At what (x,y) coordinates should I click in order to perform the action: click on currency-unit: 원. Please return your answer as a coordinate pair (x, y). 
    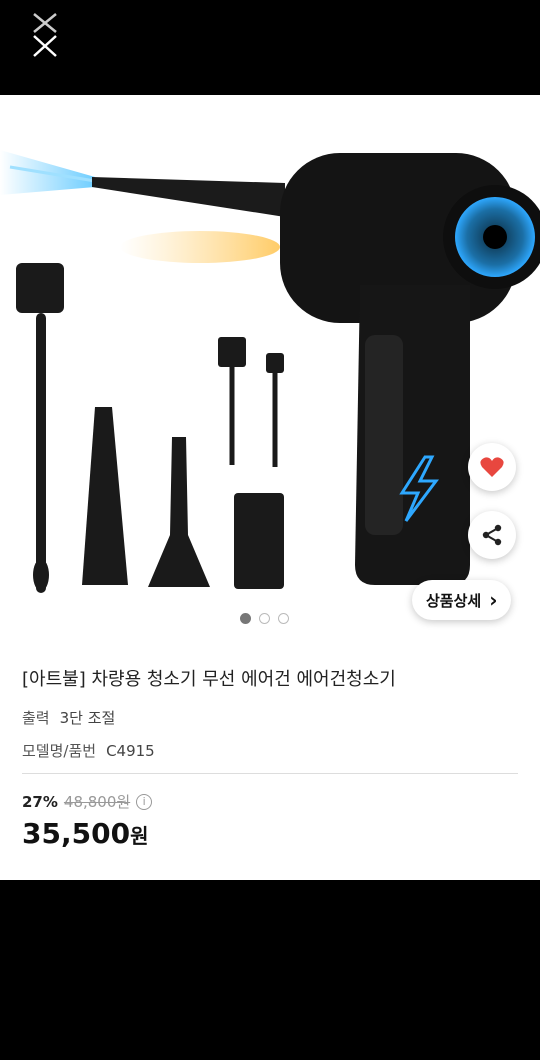
    Looking at the image, I should click on (139, 836).